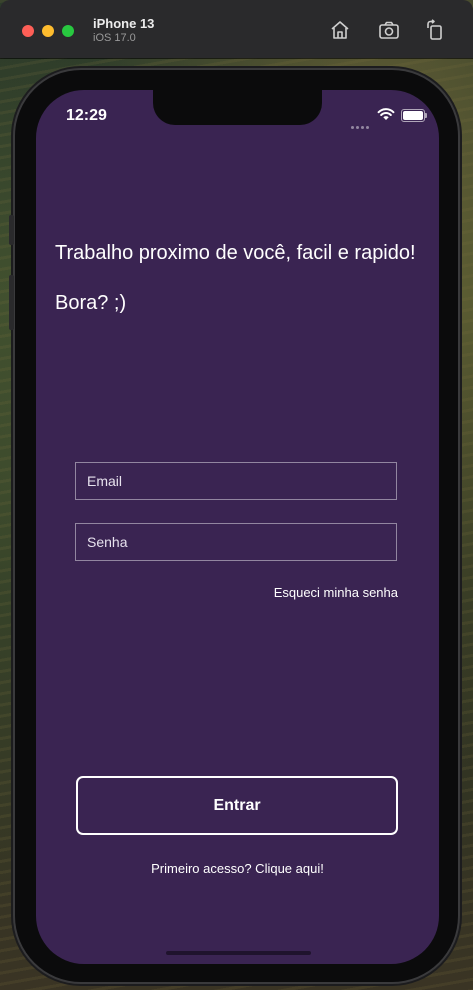 The image size is (473, 990). Describe the element at coordinates (340, 30) in the screenshot. I see `home-icon` at that location.